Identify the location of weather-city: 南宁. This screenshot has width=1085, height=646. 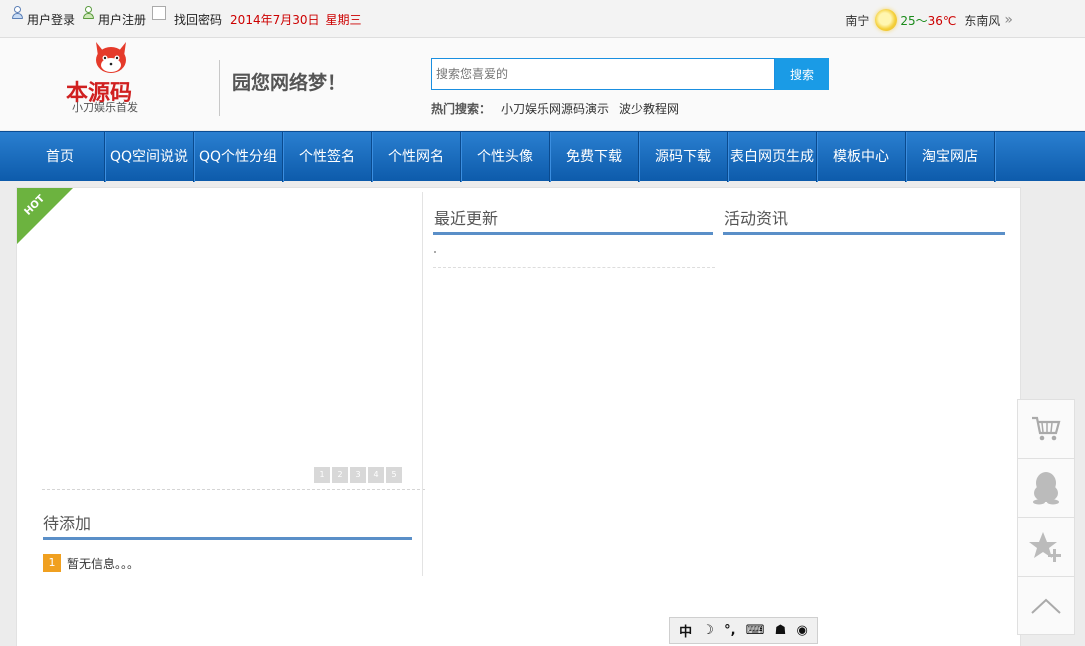
(857, 20).